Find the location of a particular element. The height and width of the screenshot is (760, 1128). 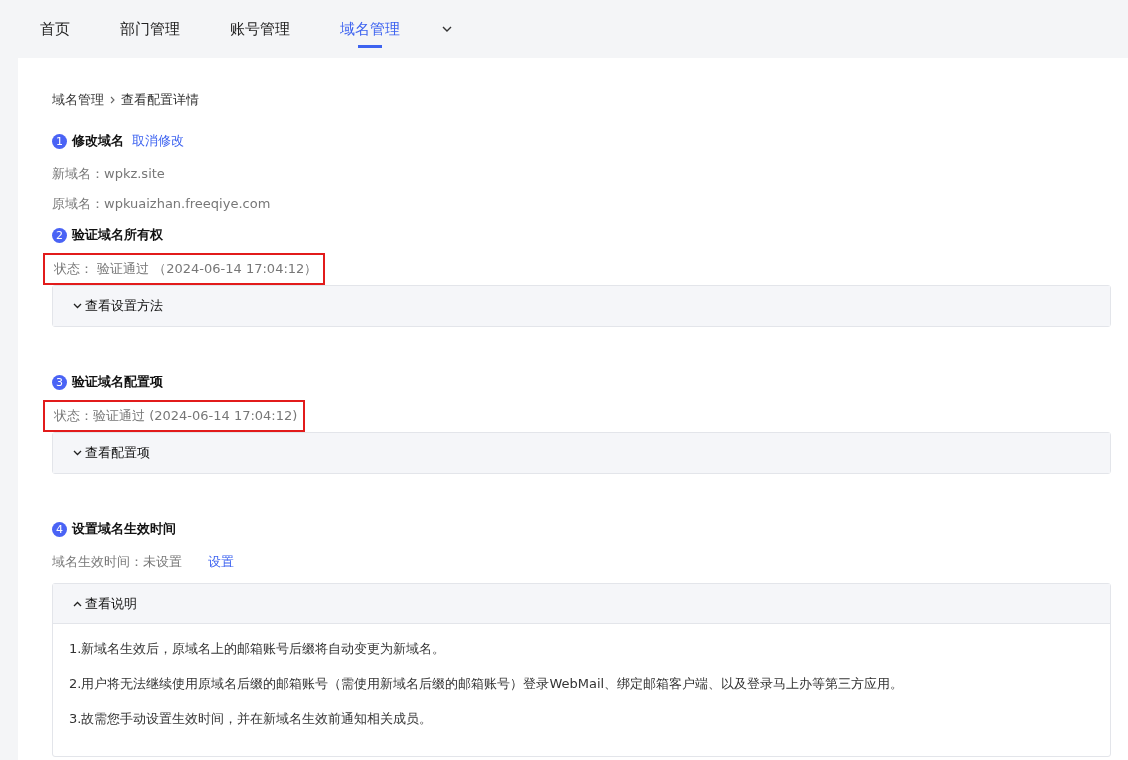

note-text: 2.用户将无法继续使用原域名后缀的邮箱账号（需使用新域名后缀的邮箱账号）登录WebMail、绑定邮箱客户端、以及登录马上办等第三方应用。 is located at coordinates (487, 684).